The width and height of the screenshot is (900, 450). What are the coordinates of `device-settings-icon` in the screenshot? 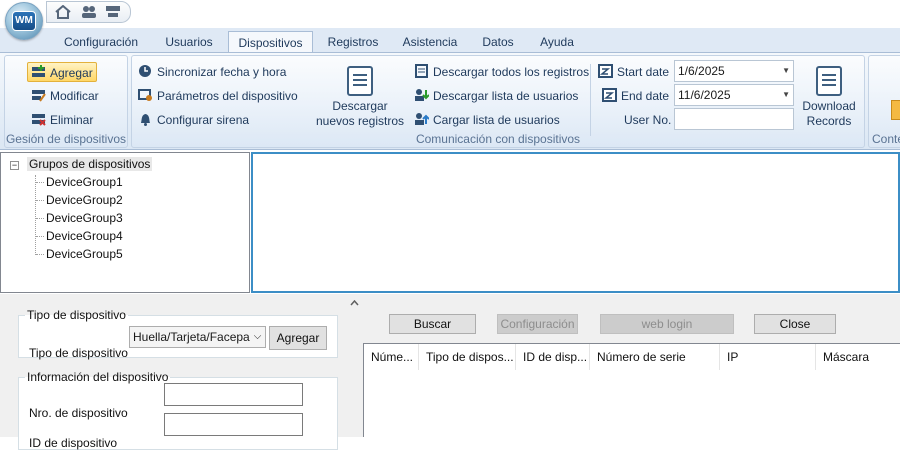 It's located at (145, 95).